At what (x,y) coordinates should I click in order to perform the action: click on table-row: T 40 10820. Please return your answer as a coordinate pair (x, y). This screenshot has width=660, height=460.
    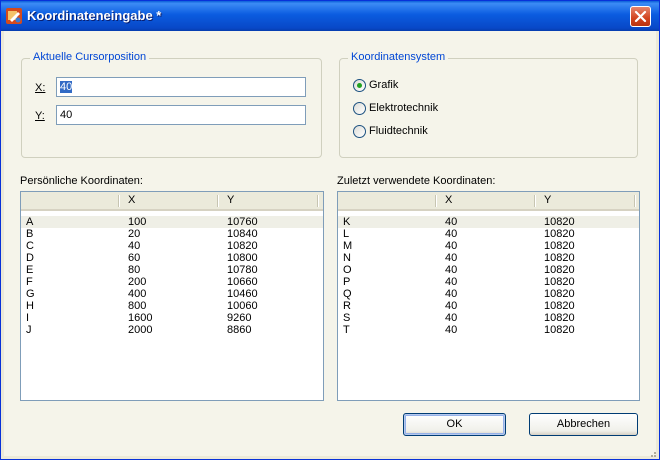
    Looking at the image, I should click on (488, 330).